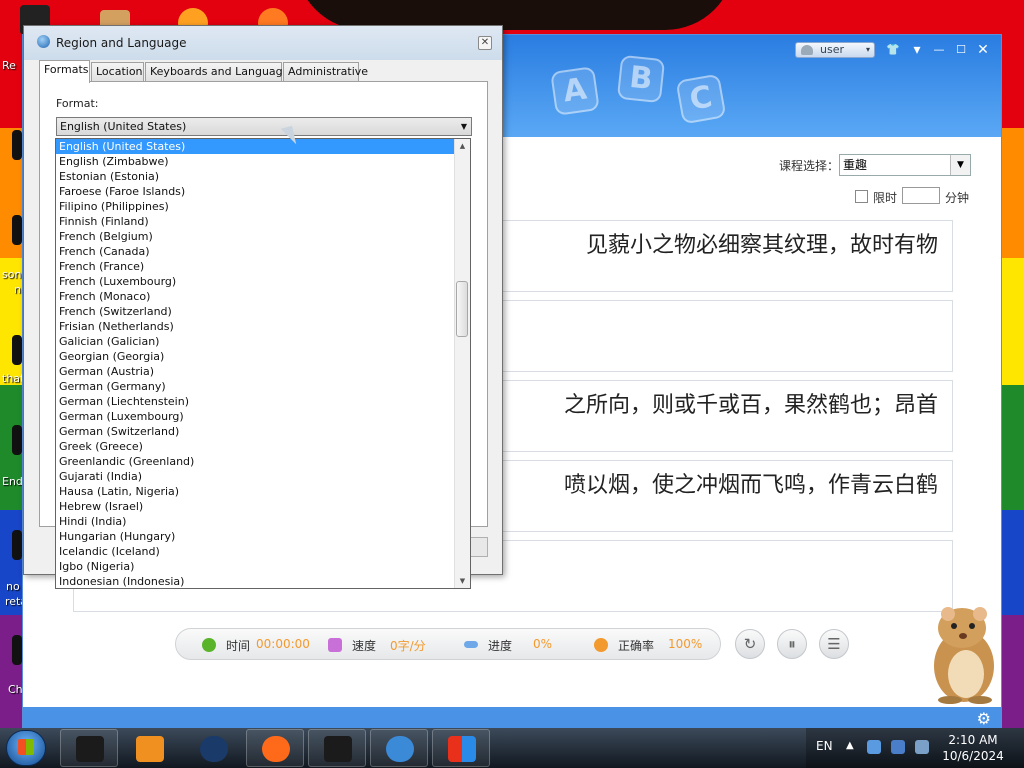 Image resolution: width=1024 pixels, height=768 pixels. I want to click on terminal-icon, so click(90, 749).